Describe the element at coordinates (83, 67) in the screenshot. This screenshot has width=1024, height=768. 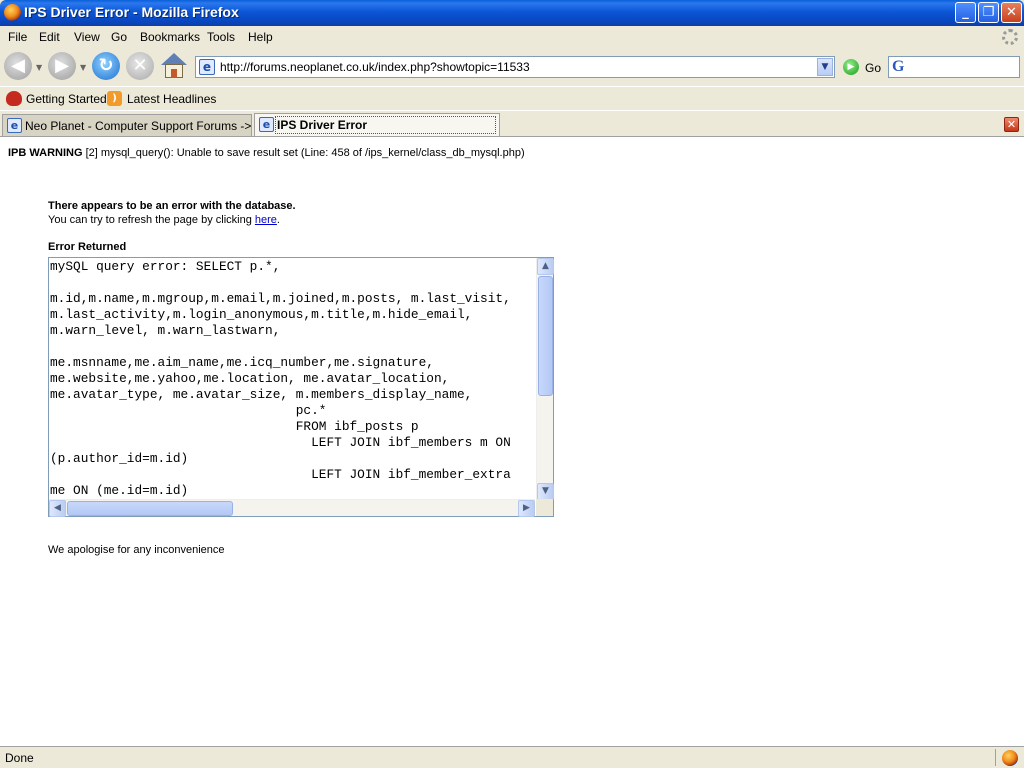
I see `forward-dropdown-icon: ▼` at that location.